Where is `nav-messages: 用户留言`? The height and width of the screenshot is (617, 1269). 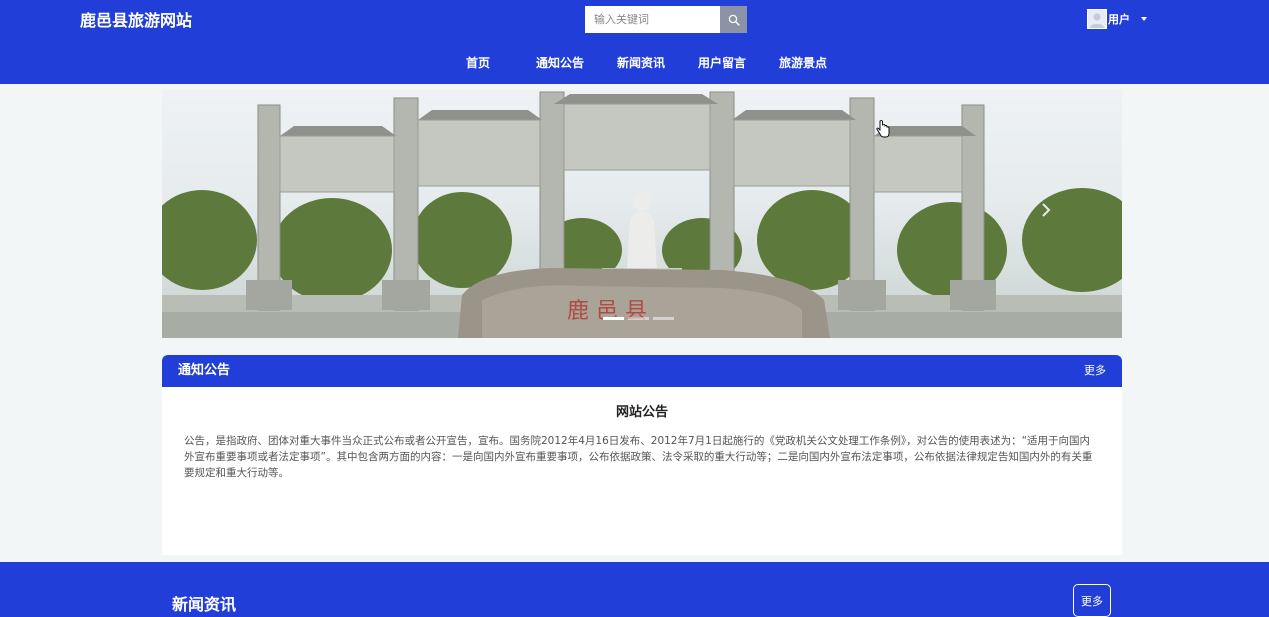 nav-messages: 用户留言 is located at coordinates (722, 63).